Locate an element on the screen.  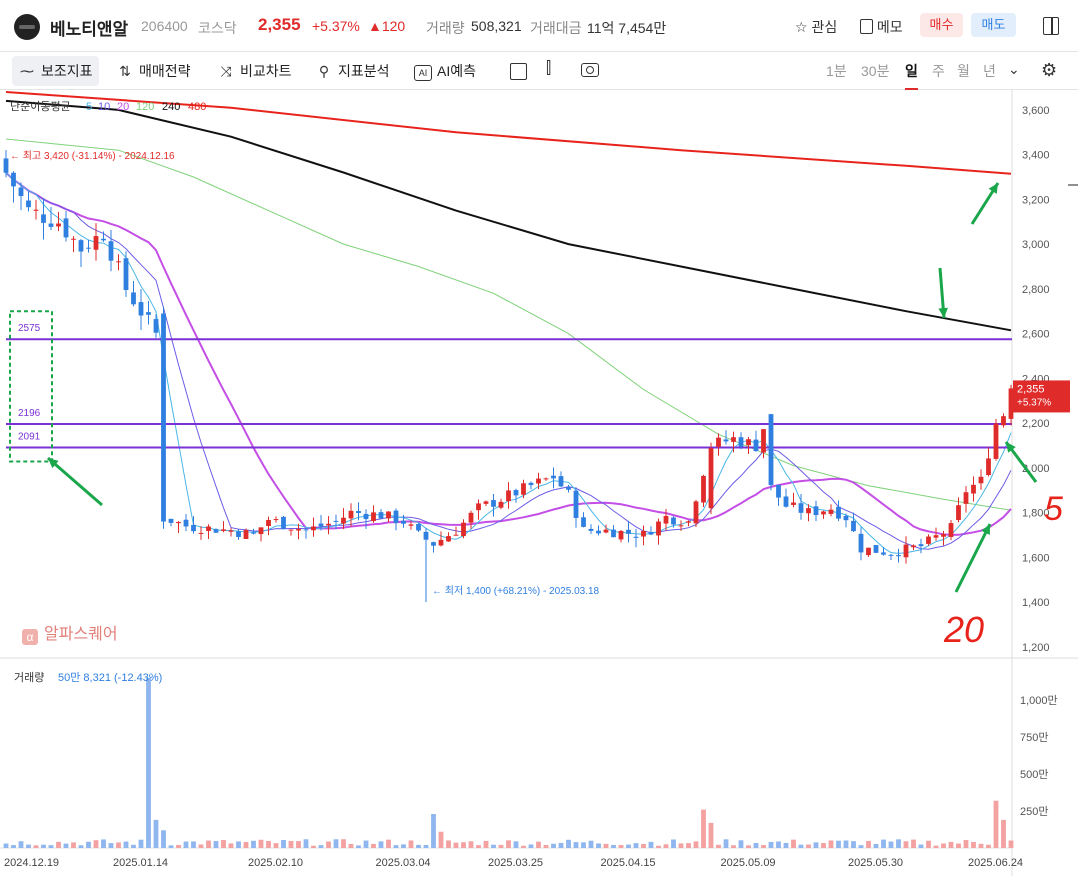
memo-button: 메모 is located at coordinates (881, 27).